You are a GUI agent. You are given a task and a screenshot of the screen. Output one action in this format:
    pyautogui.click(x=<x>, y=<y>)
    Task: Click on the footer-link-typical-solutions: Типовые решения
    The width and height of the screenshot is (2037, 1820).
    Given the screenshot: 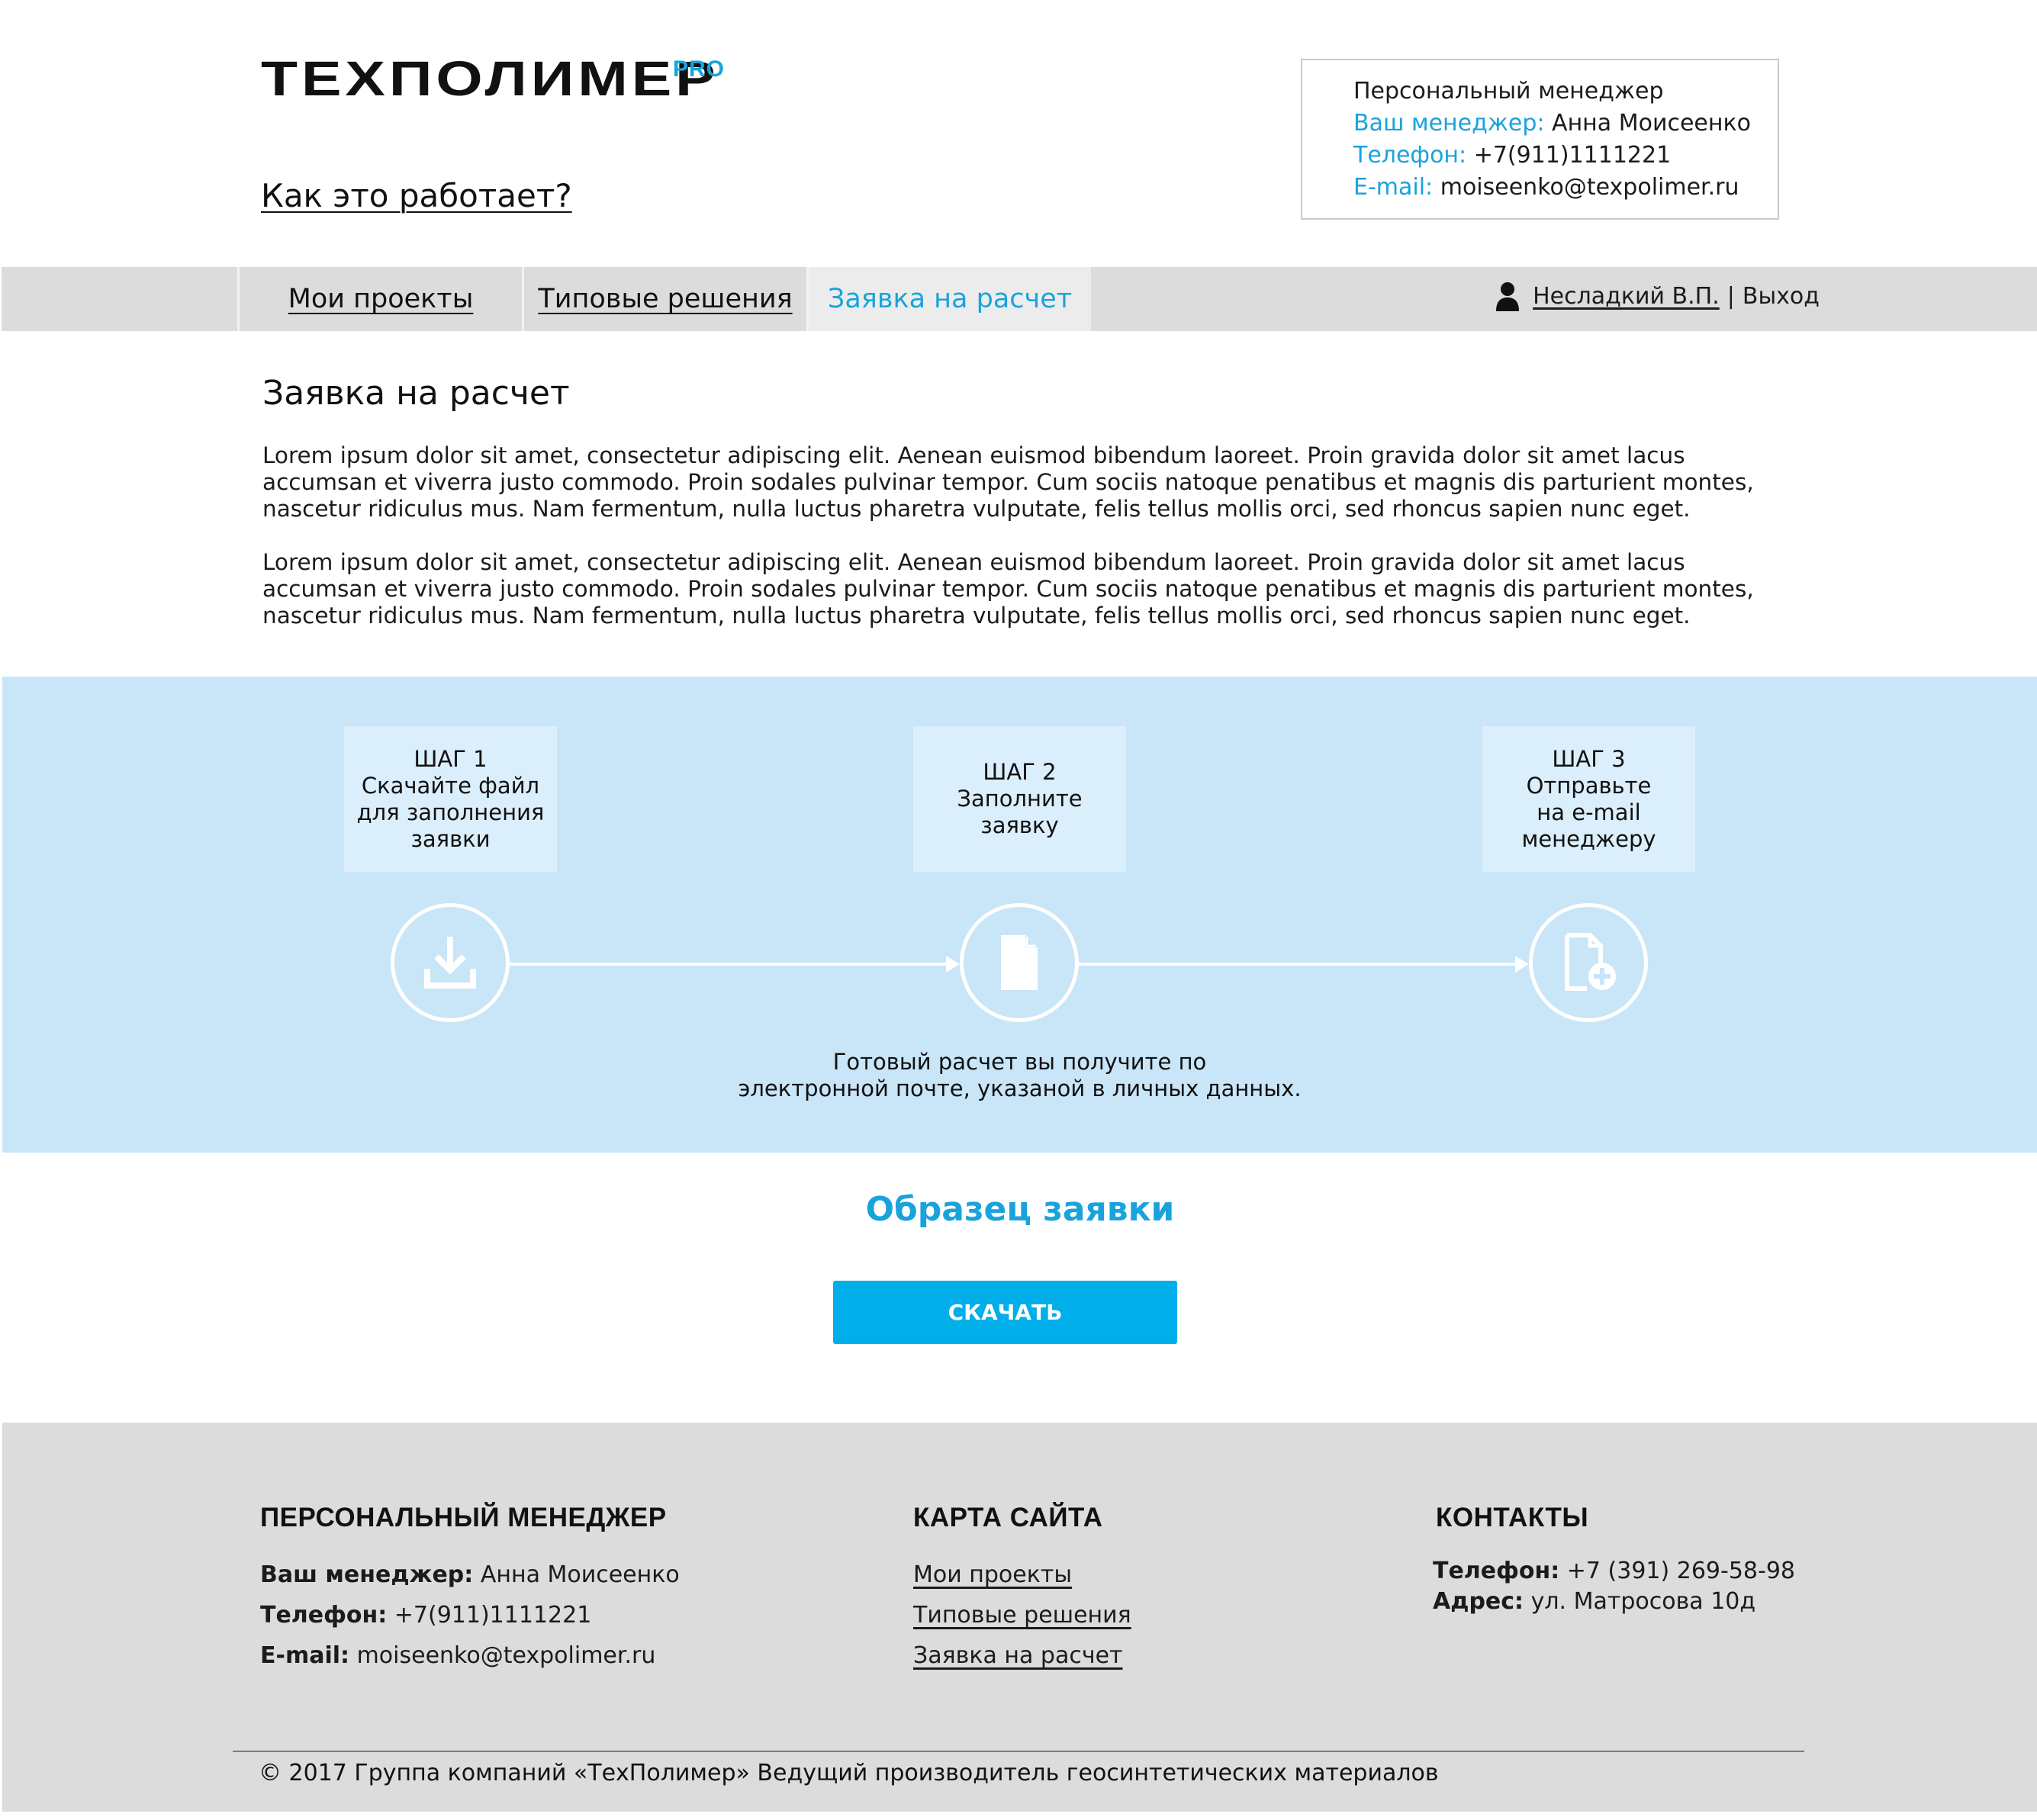 What is the action you would take?
    pyautogui.click(x=1022, y=1615)
    